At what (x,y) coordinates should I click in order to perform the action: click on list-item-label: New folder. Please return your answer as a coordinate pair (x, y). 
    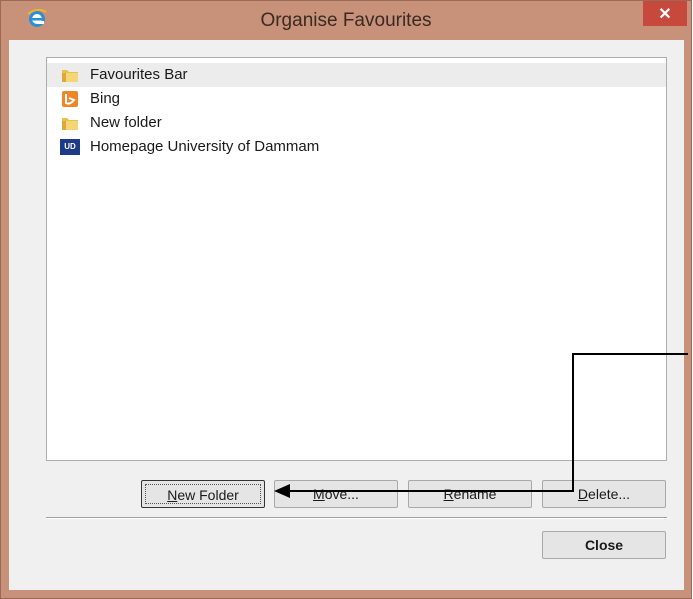
    Looking at the image, I should click on (126, 122).